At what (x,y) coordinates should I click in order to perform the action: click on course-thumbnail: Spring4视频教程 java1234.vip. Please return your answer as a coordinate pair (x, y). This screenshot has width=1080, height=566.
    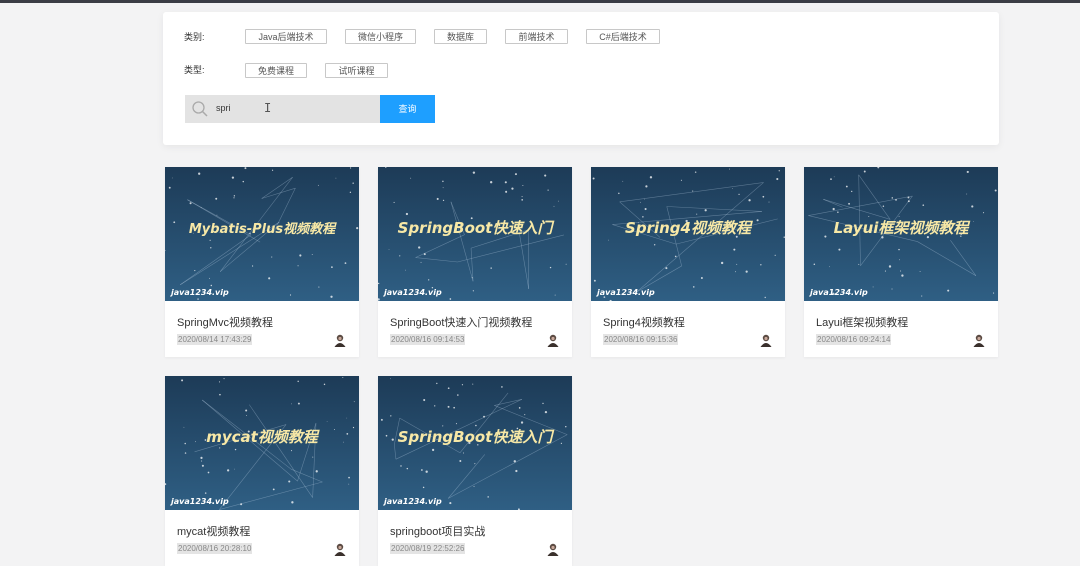
    Looking at the image, I should click on (688, 234).